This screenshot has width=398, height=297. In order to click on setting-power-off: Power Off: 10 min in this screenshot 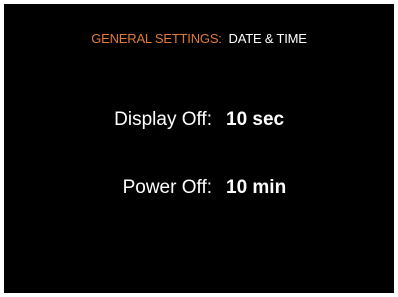, I will do `click(199, 191)`.